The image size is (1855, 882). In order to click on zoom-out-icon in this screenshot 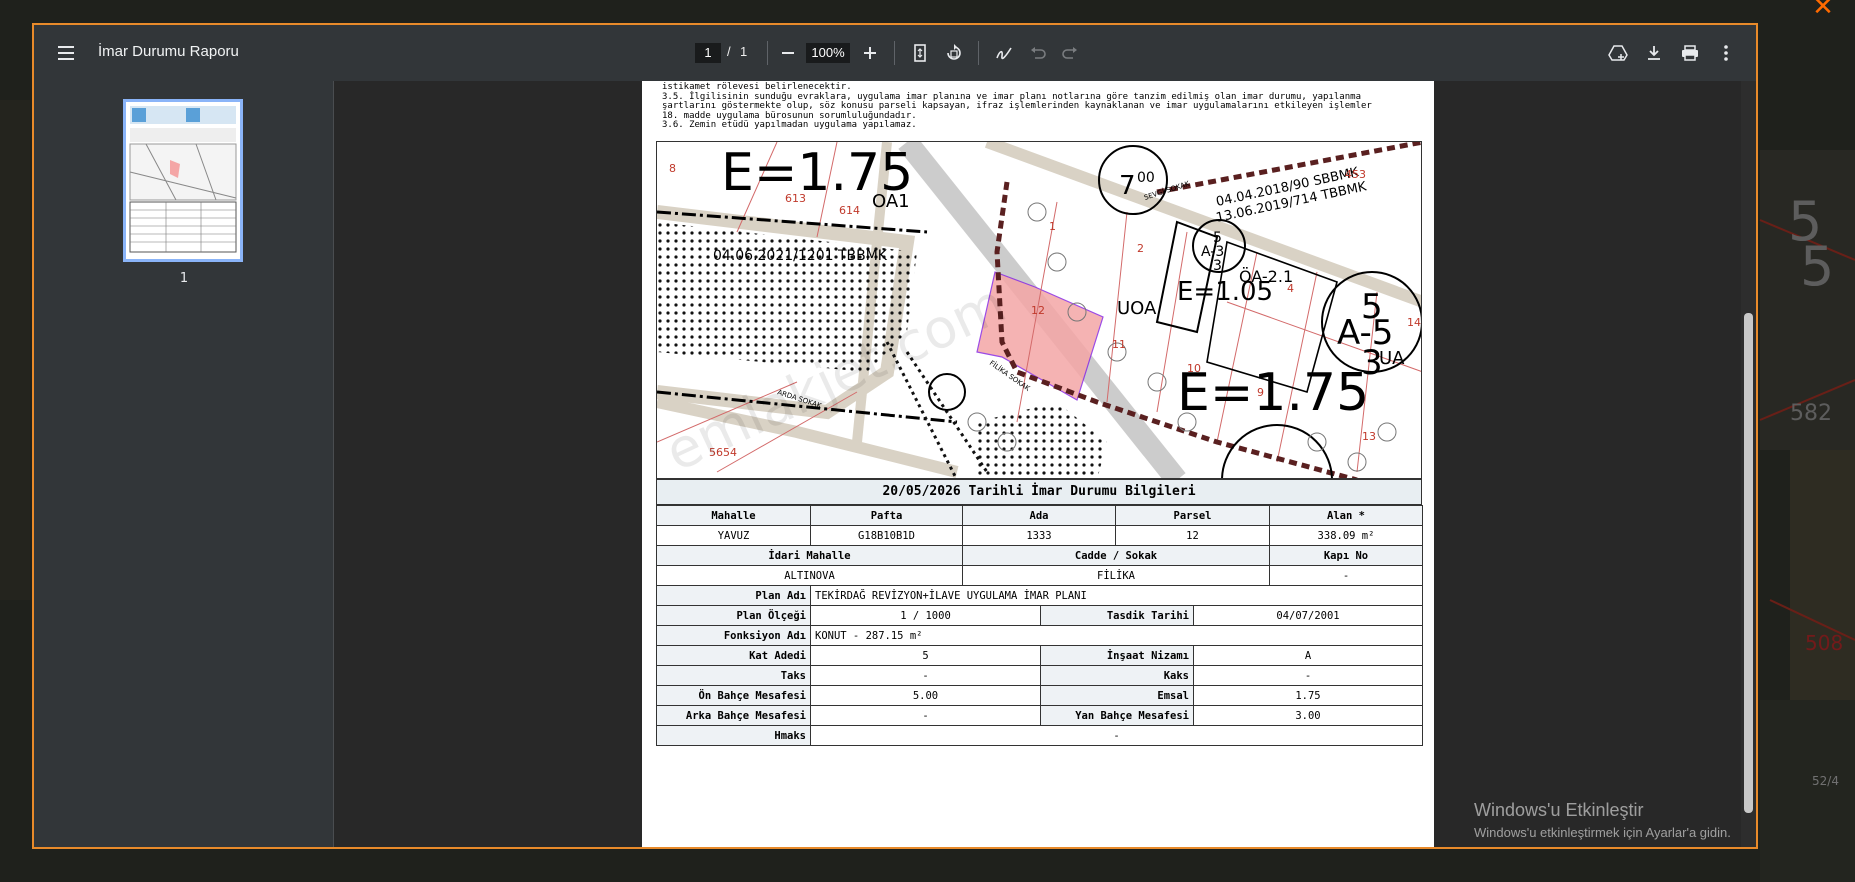, I will do `click(788, 53)`.